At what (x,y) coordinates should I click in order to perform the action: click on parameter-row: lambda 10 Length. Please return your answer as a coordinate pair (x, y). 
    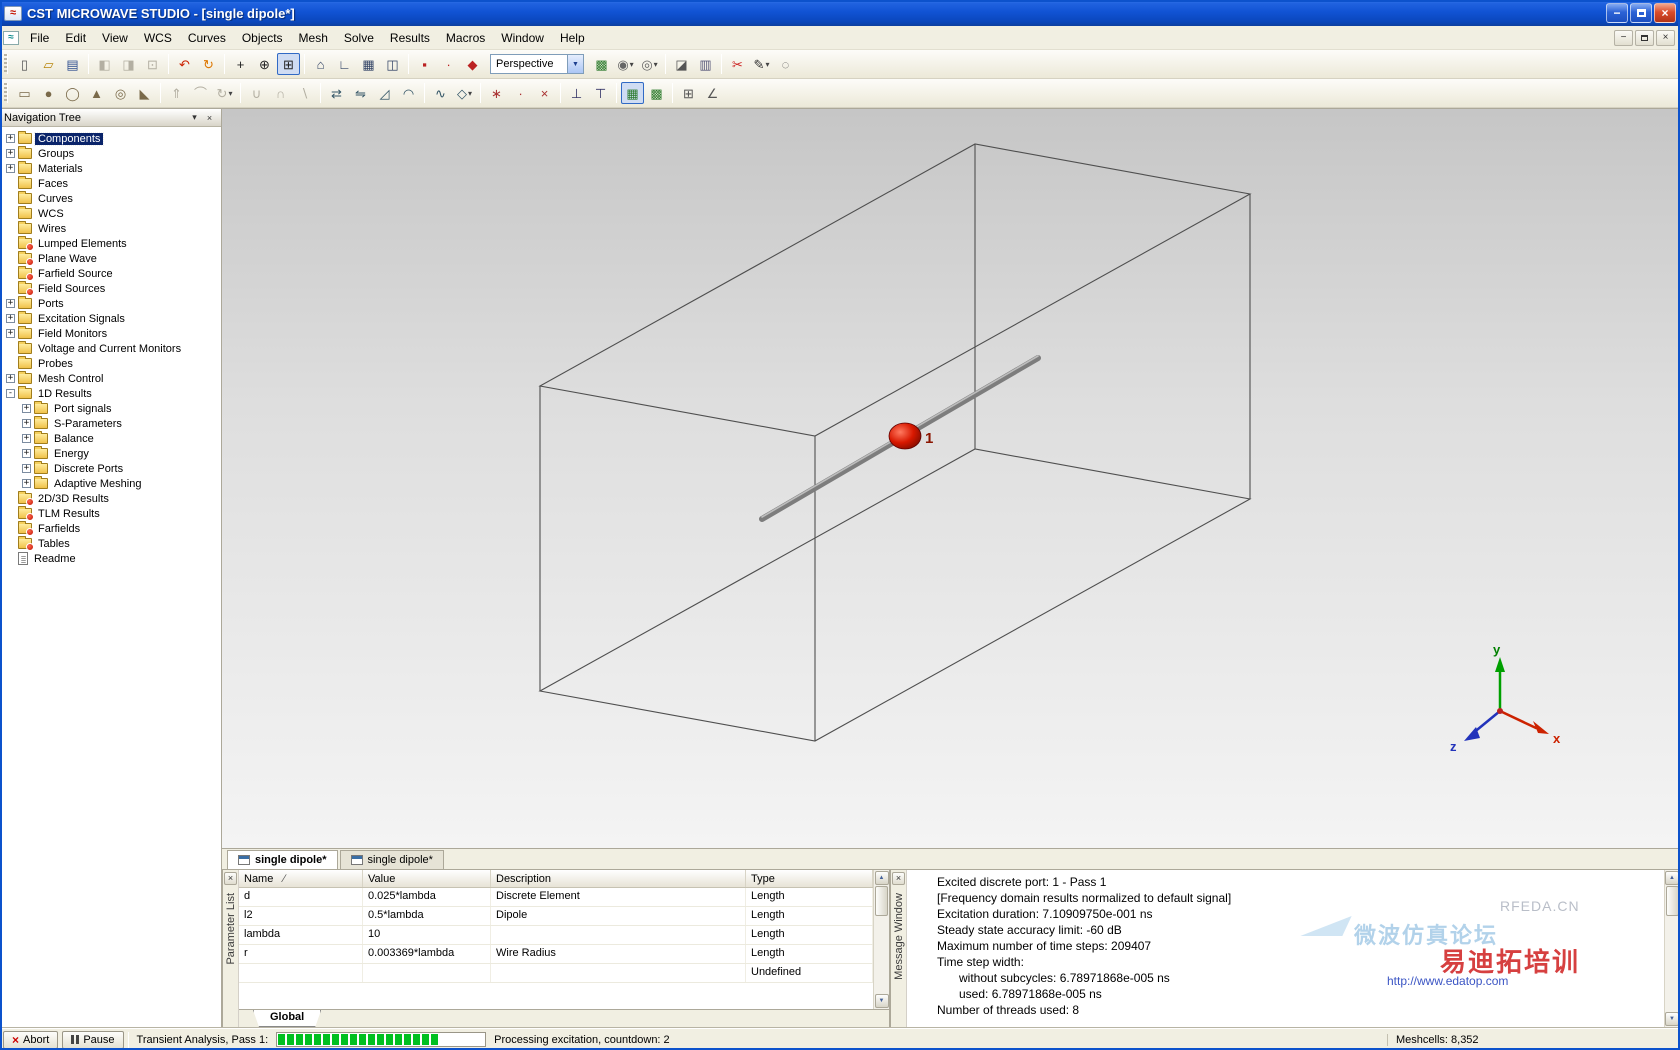
    Looking at the image, I should click on (556, 935).